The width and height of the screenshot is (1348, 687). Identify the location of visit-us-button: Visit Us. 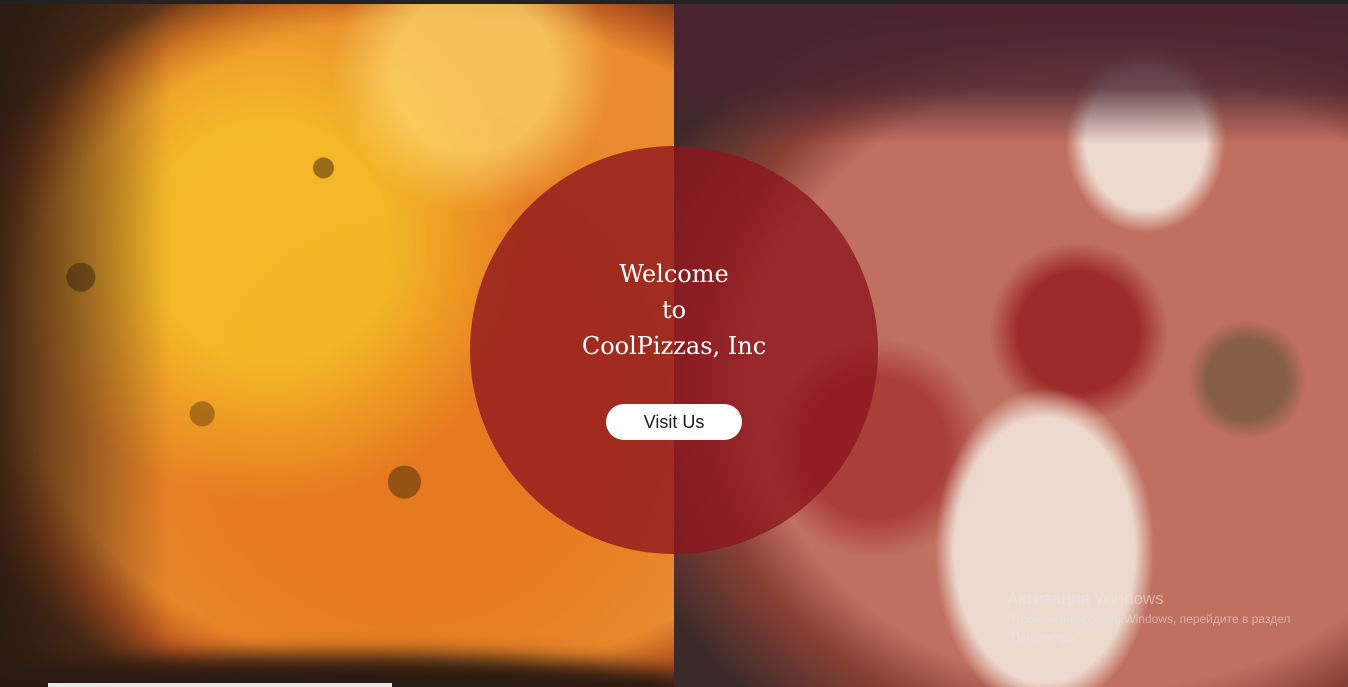
(674, 422).